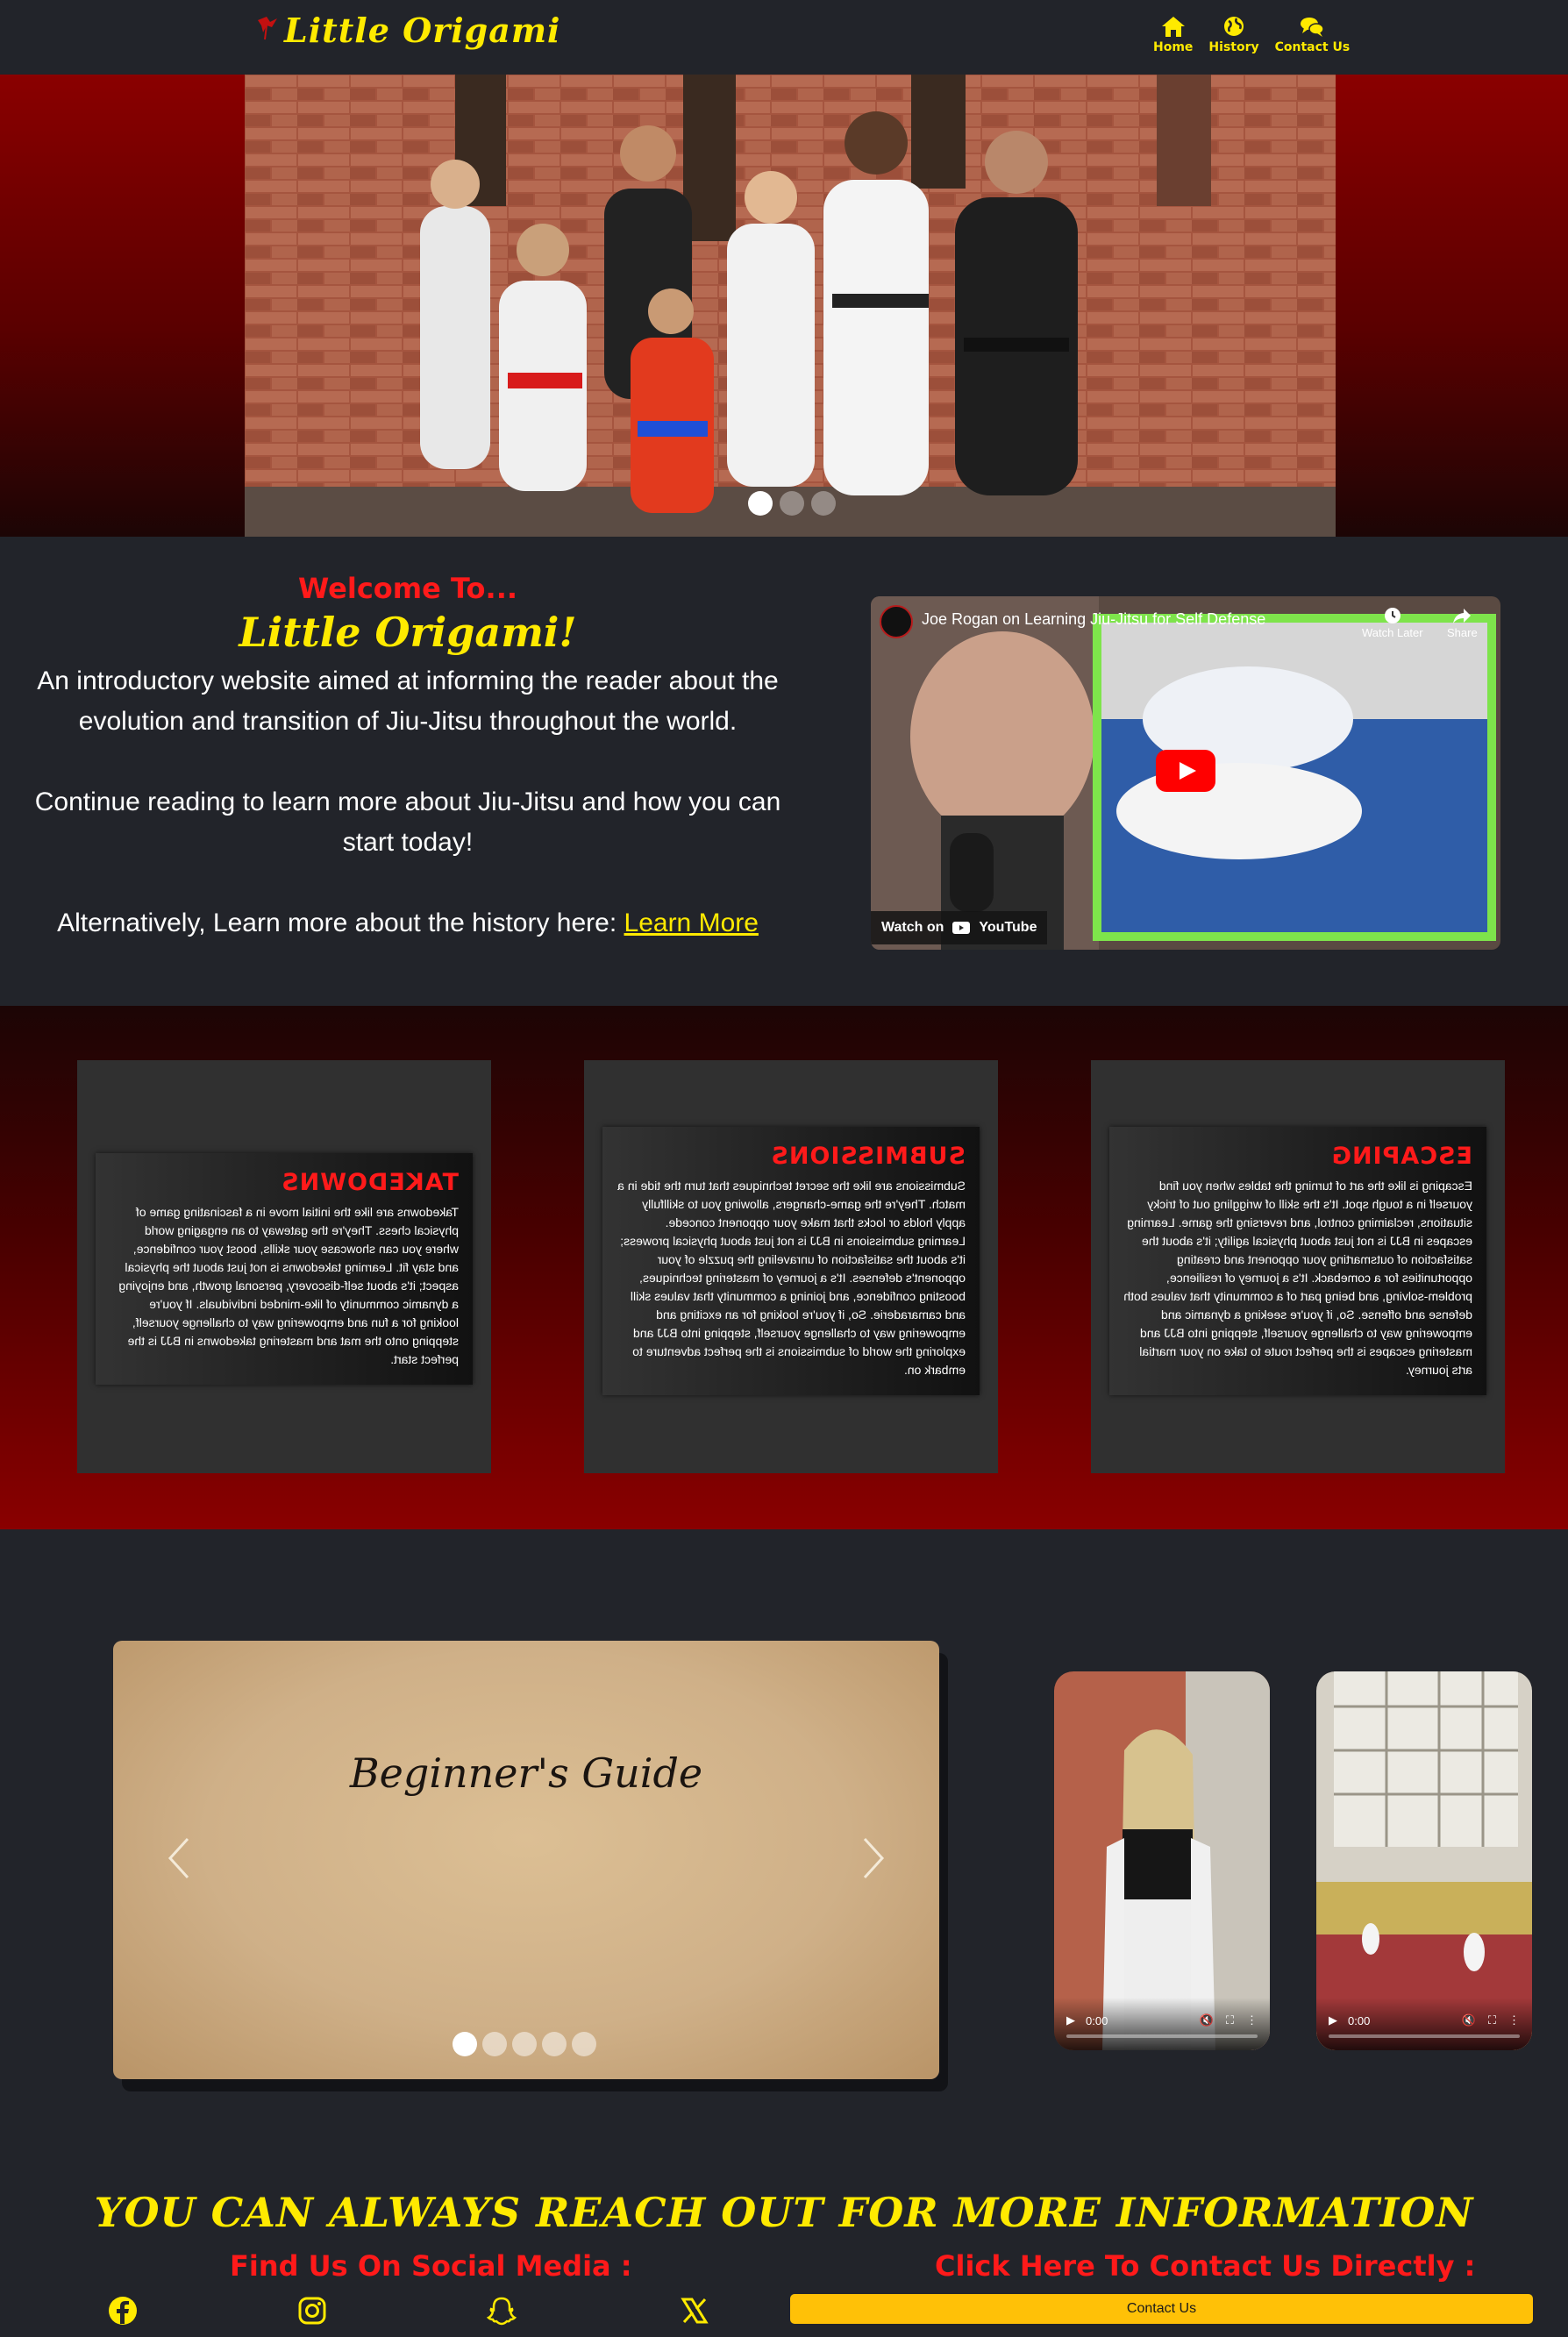 This screenshot has height=2337, width=1568. Describe the element at coordinates (526, 1773) in the screenshot. I see `guide-title: Beginner's Guide` at that location.